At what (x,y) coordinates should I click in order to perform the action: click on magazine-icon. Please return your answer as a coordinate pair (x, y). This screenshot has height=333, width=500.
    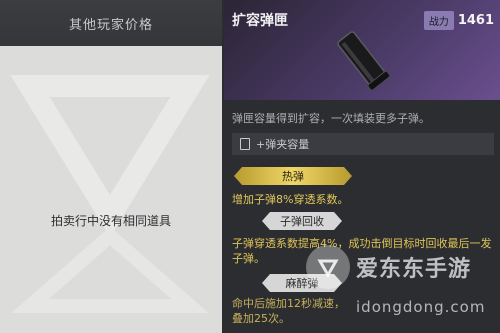
    Looking at the image, I should click on (364, 61).